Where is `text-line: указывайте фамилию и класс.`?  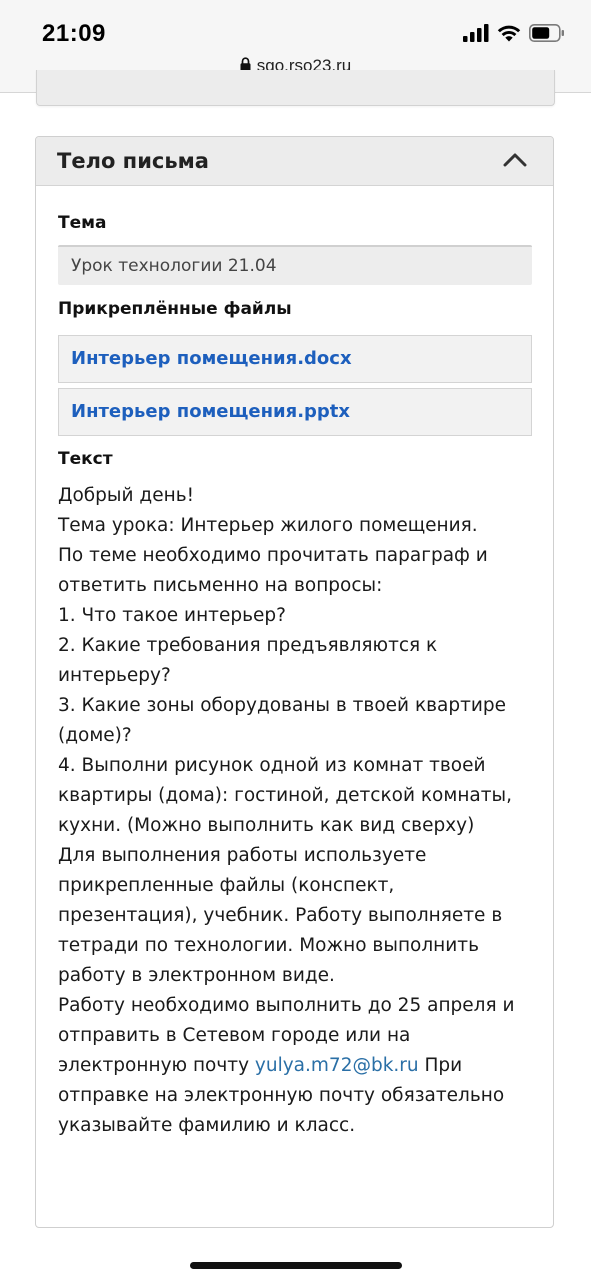
text-line: указывайте фамилию и класс. is located at coordinates (207, 1125).